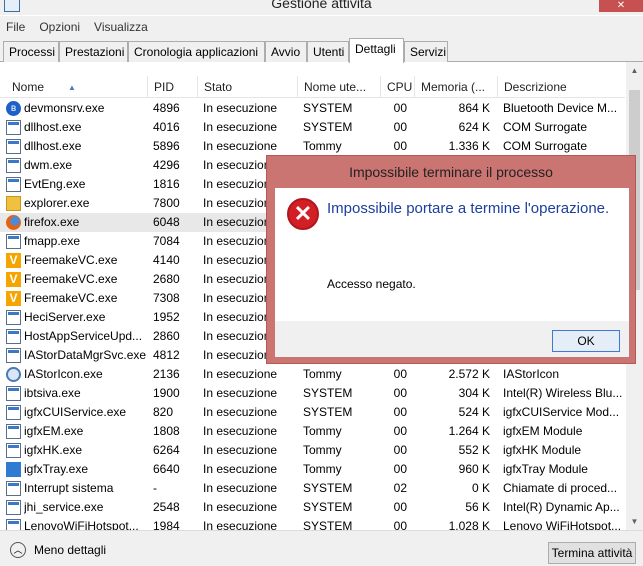 This screenshot has width=643, height=566. What do you see at coordinates (166, 336) in the screenshot?
I see `process-pid: 2860` at bounding box center [166, 336].